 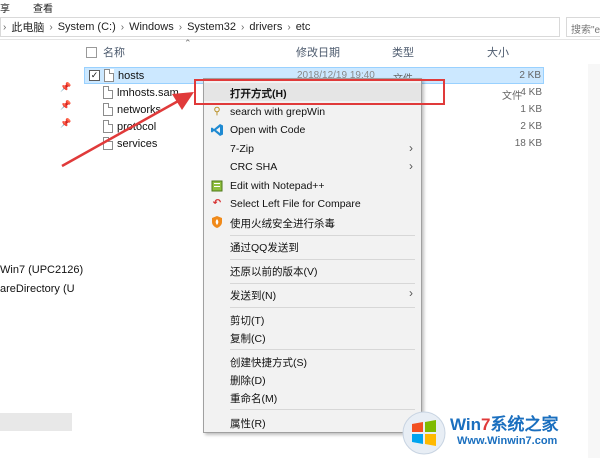 I want to click on highlight-box, so click(x=319, y=92).